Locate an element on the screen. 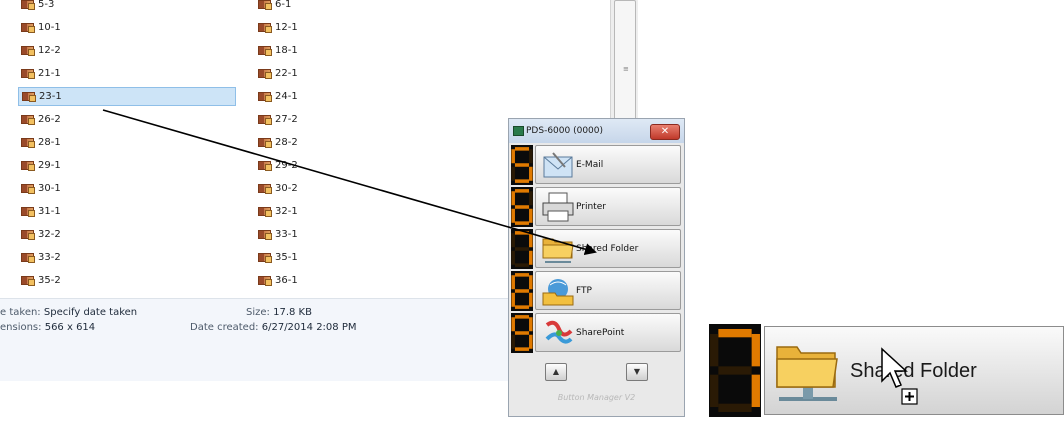 The height and width of the screenshot is (421, 1064). page-up-button: ▲ is located at coordinates (556, 372).